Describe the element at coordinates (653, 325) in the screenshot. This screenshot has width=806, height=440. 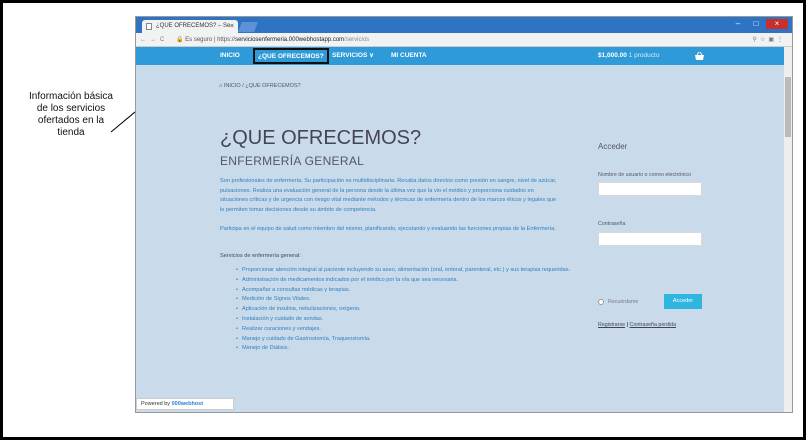
I see `lost-password-link: Contraseña perdida` at that location.